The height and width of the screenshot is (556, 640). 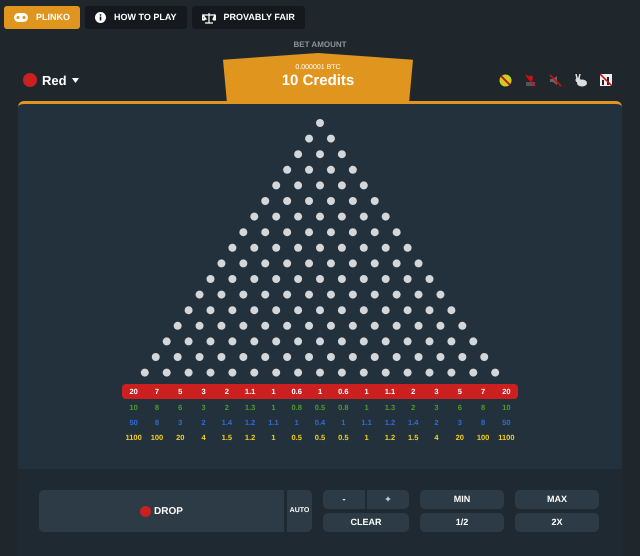 I want to click on bet-amount-label: BET AMOUNT, so click(x=320, y=45).